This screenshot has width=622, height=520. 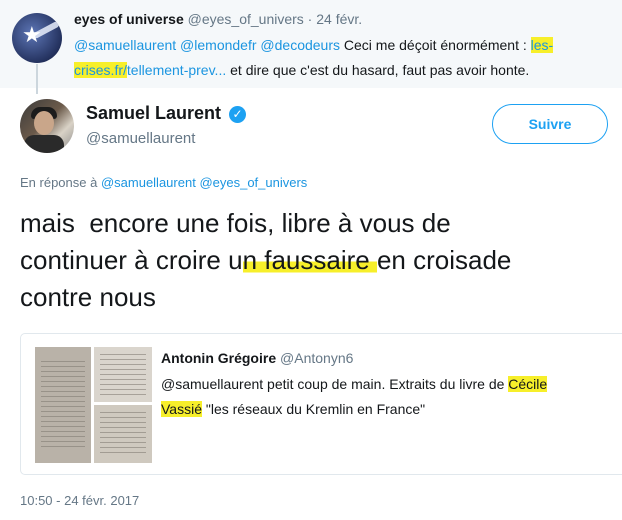 I want to click on mention: @samuellaurent, so click(x=212, y=384).